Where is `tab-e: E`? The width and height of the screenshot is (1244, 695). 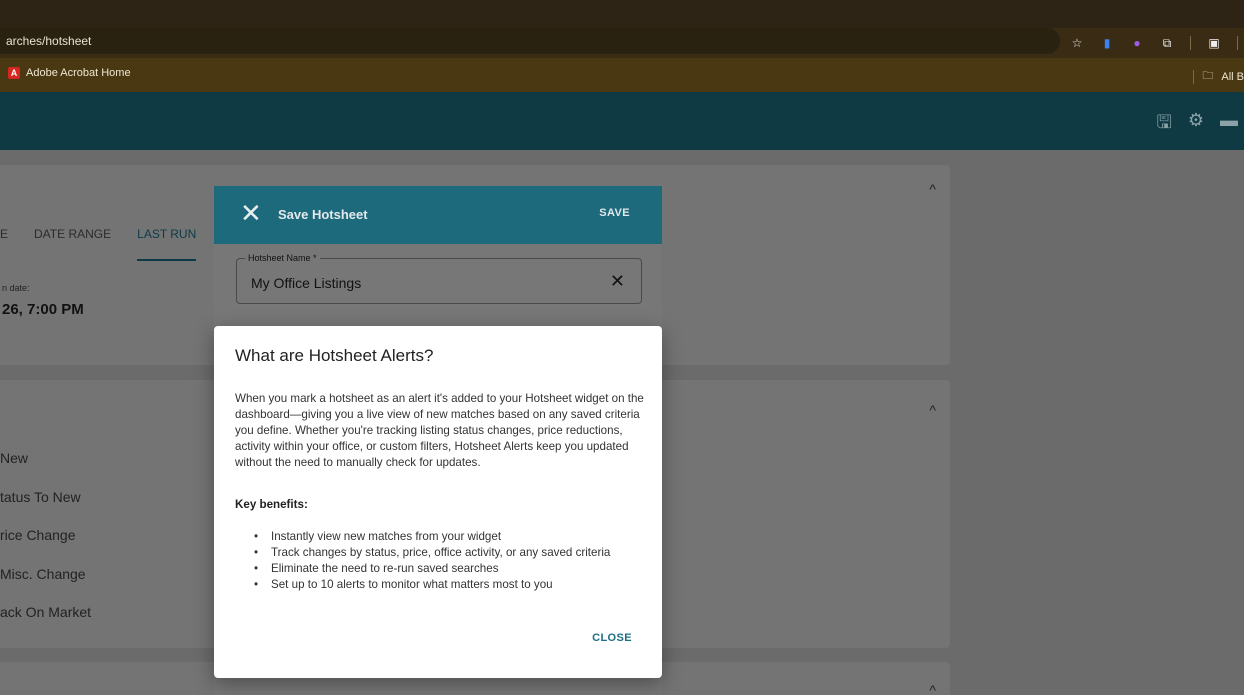
tab-e: E is located at coordinates (4, 244).